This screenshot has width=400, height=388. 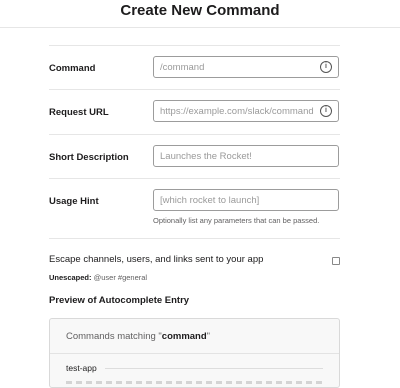 What do you see at coordinates (194, 382) in the screenshot?
I see `preview-entry-placeholder` at bounding box center [194, 382].